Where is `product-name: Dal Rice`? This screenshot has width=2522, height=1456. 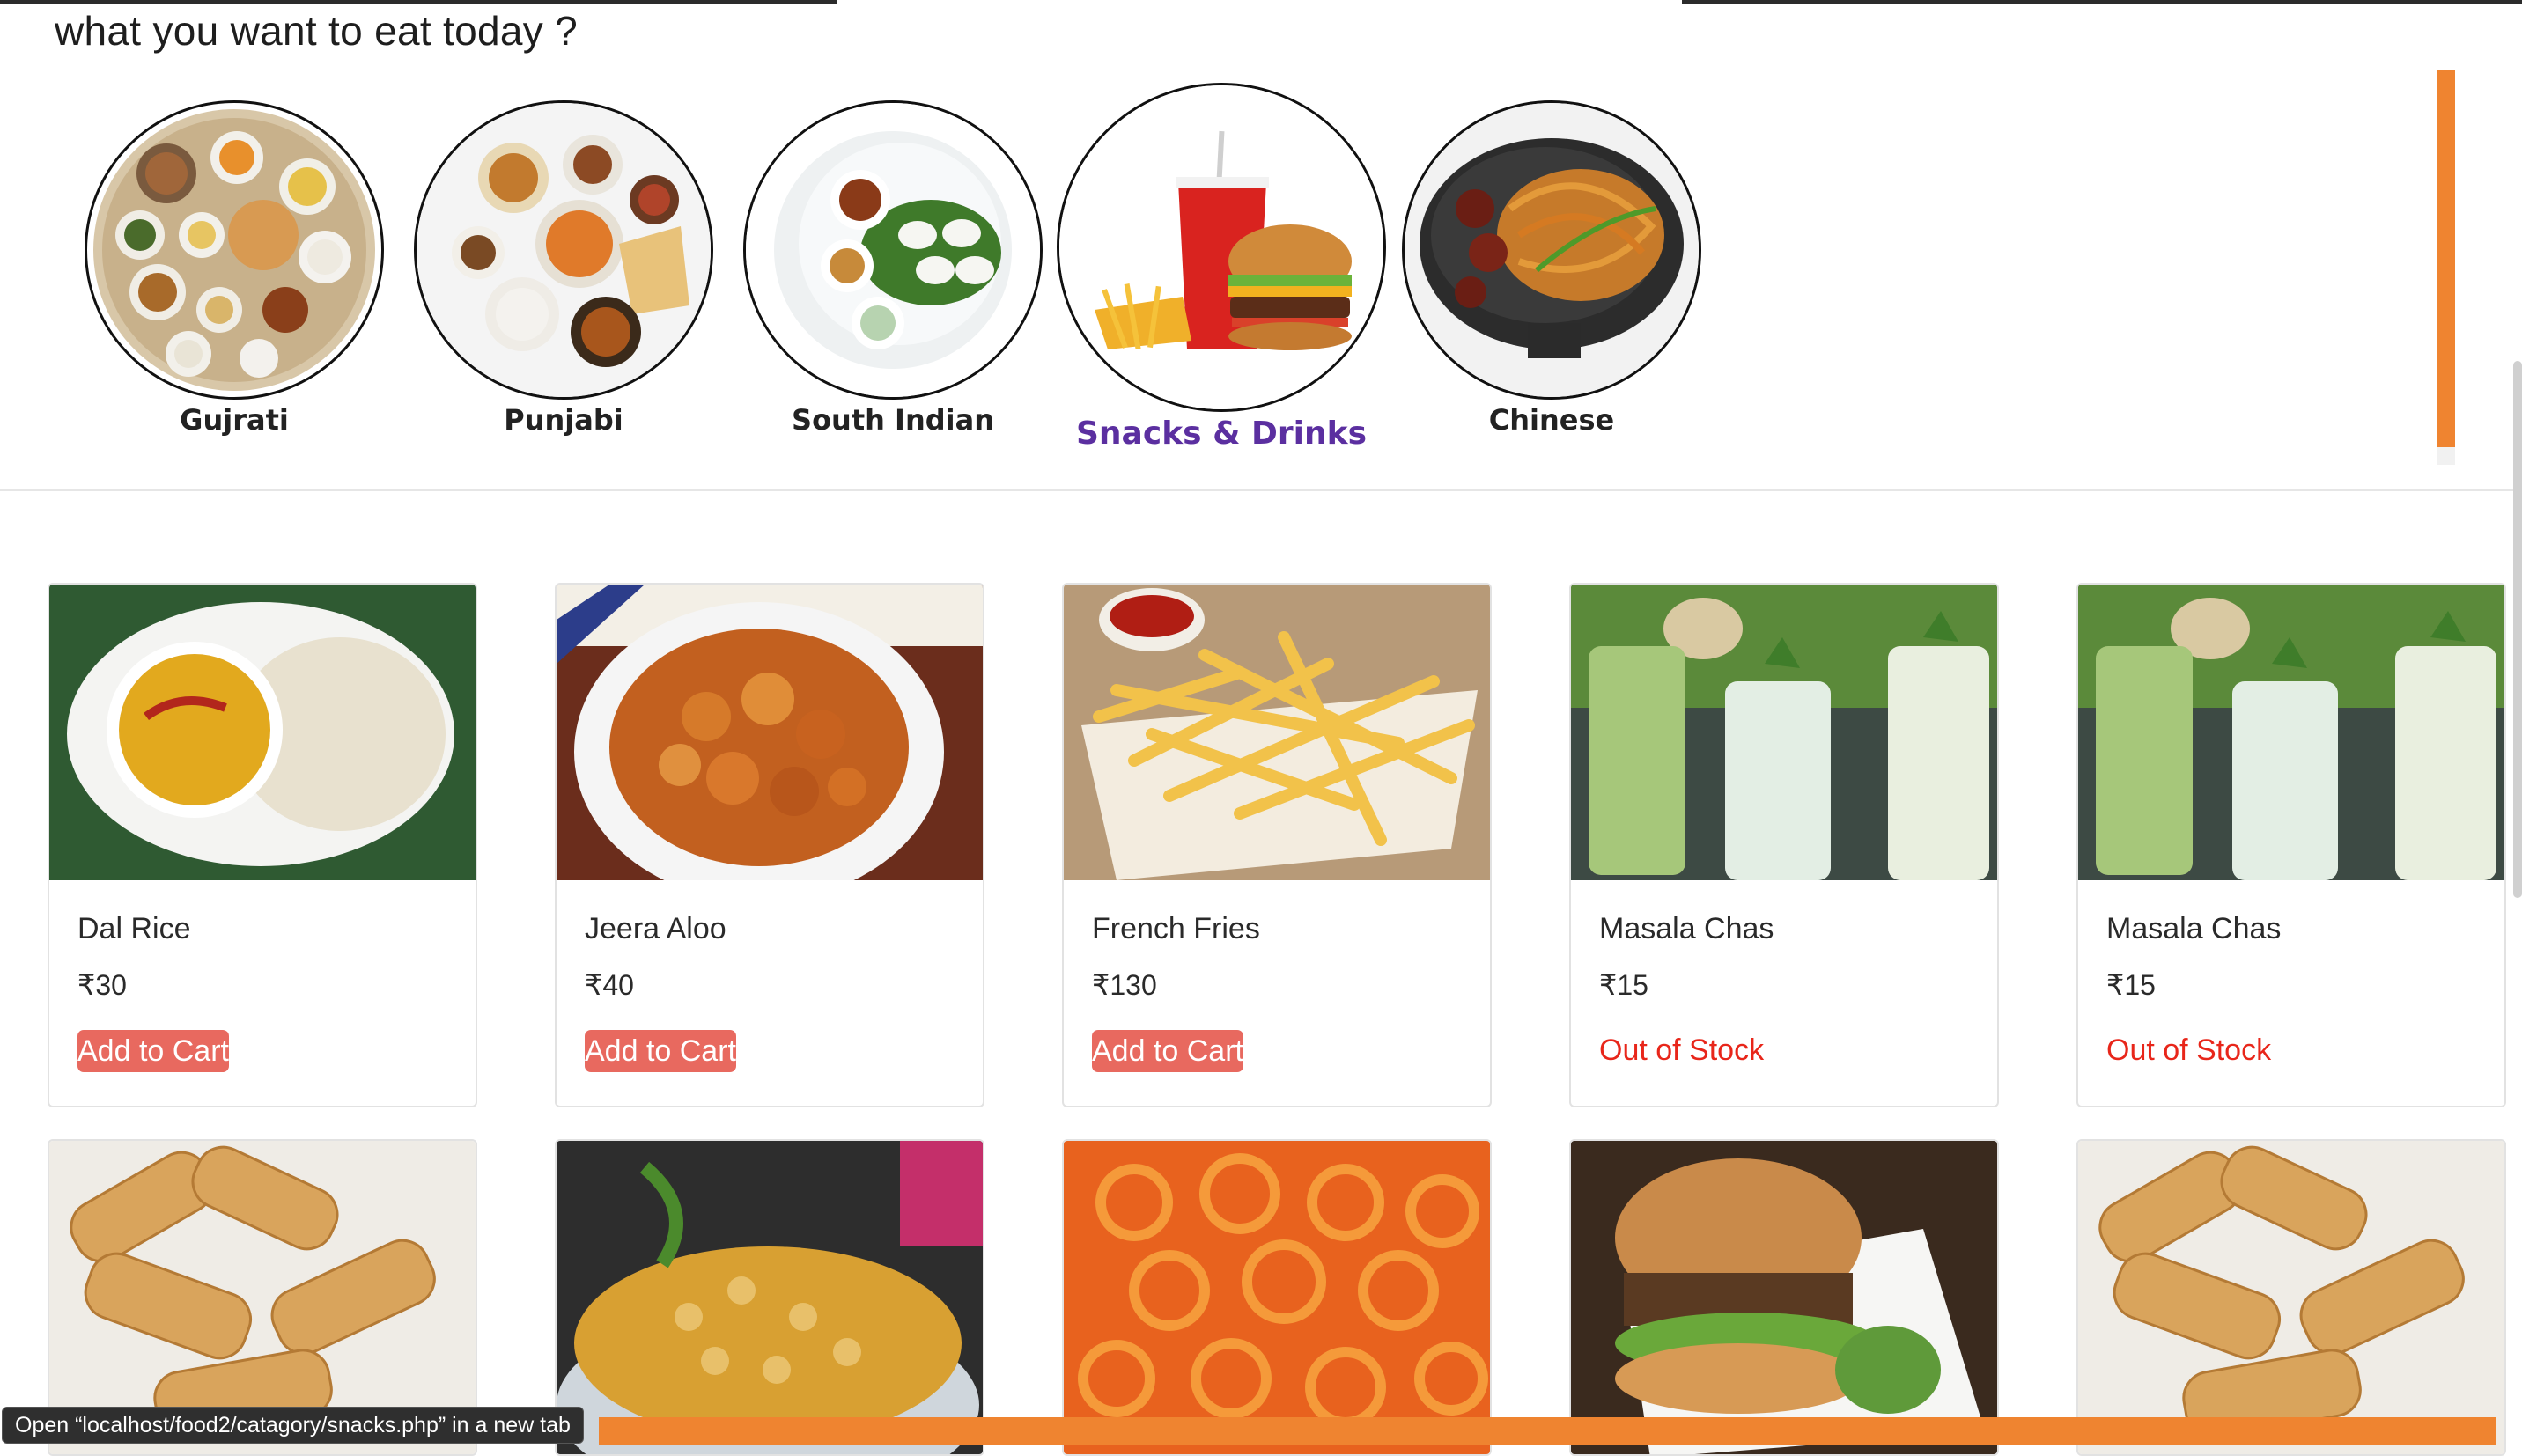
product-name: Dal Rice is located at coordinates (134, 928).